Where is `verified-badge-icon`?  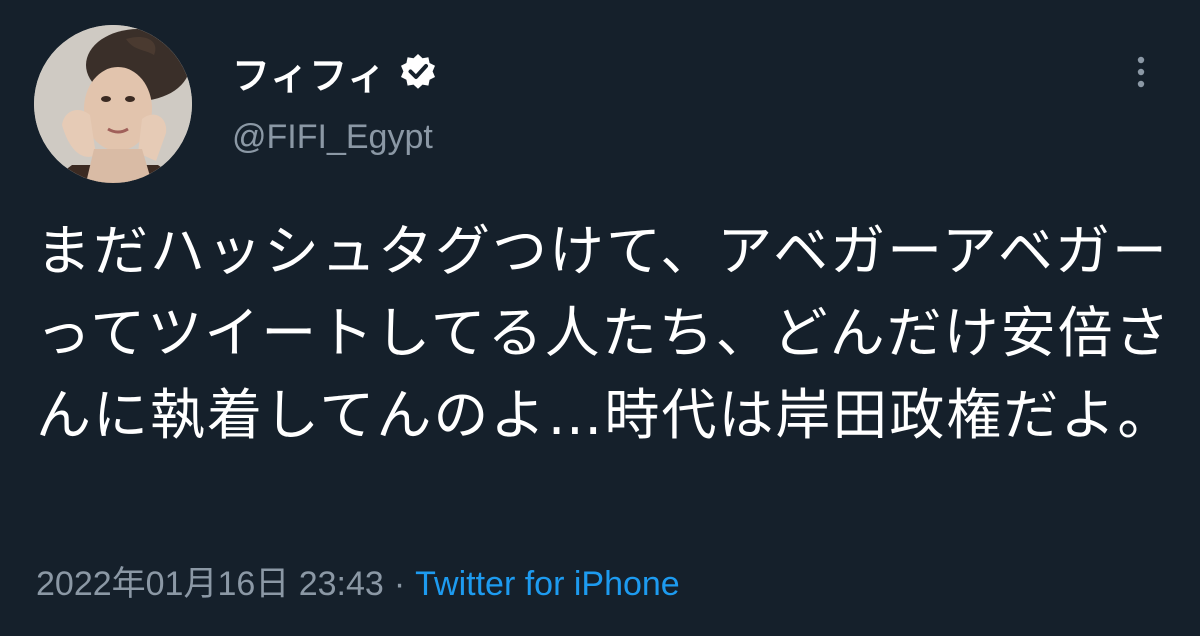 verified-badge-icon is located at coordinates (418, 72).